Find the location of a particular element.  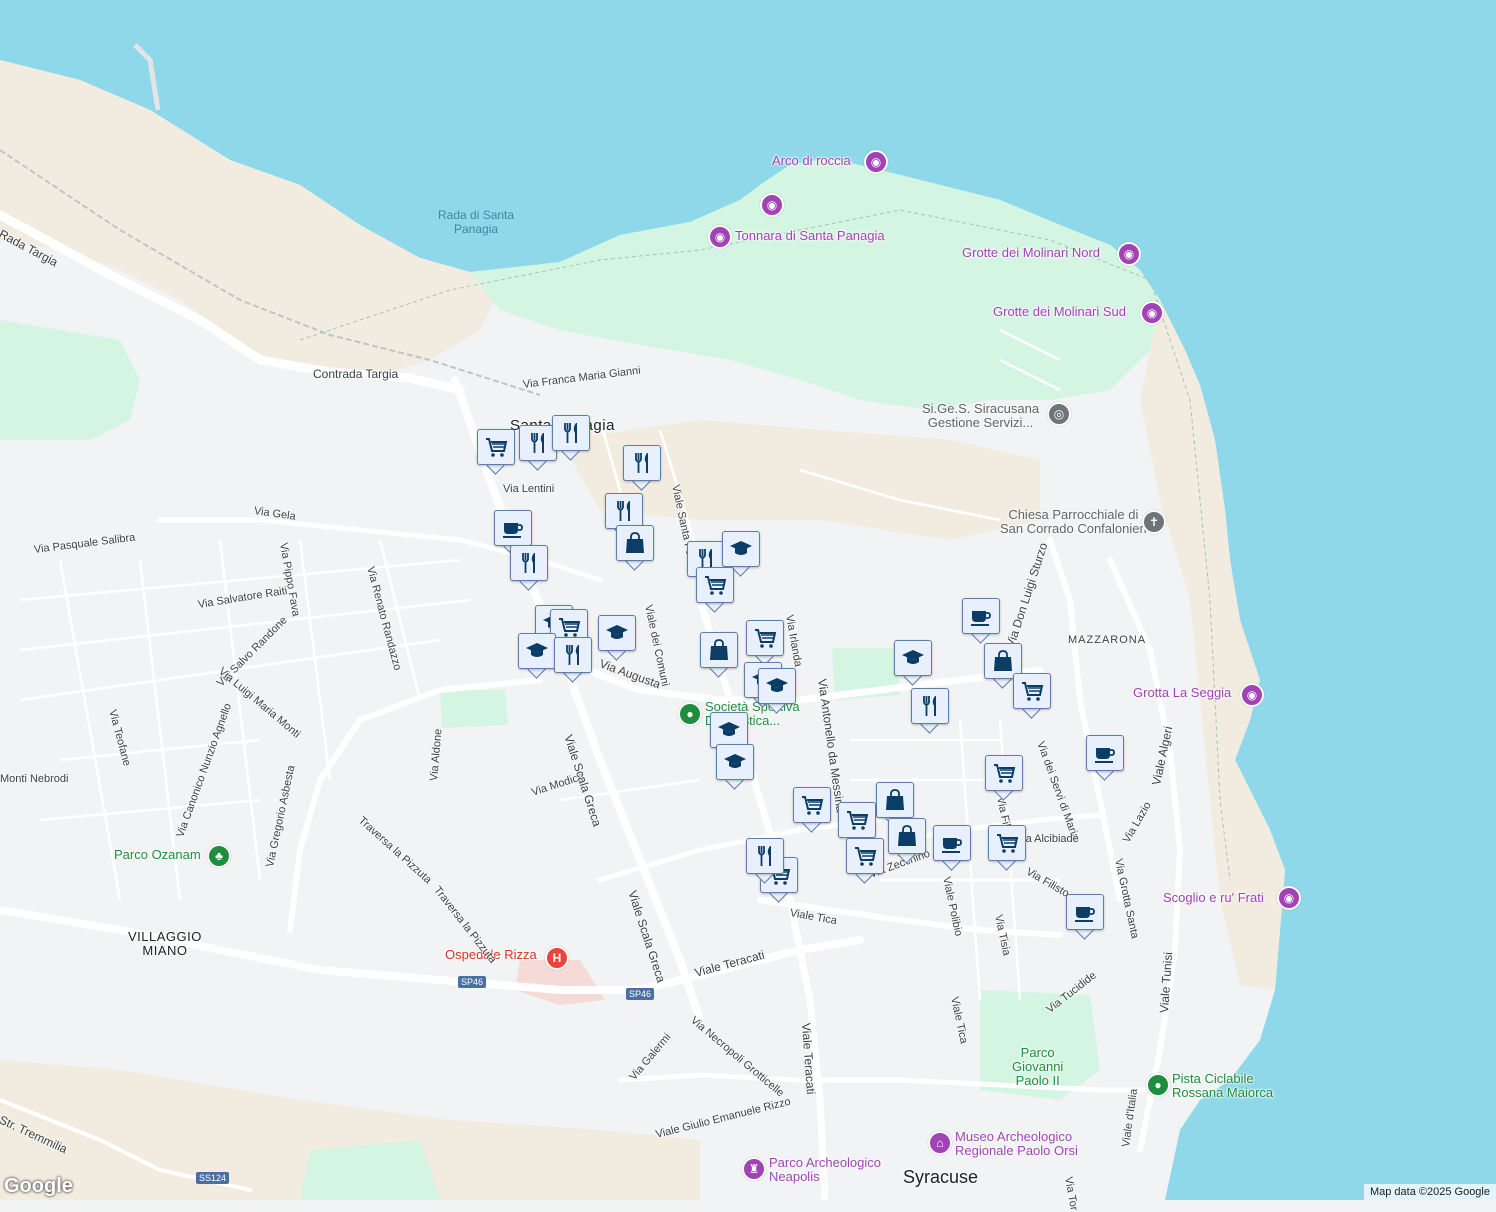

label-tonnara: Tonnara di Santa Panagia is located at coordinates (810, 236).